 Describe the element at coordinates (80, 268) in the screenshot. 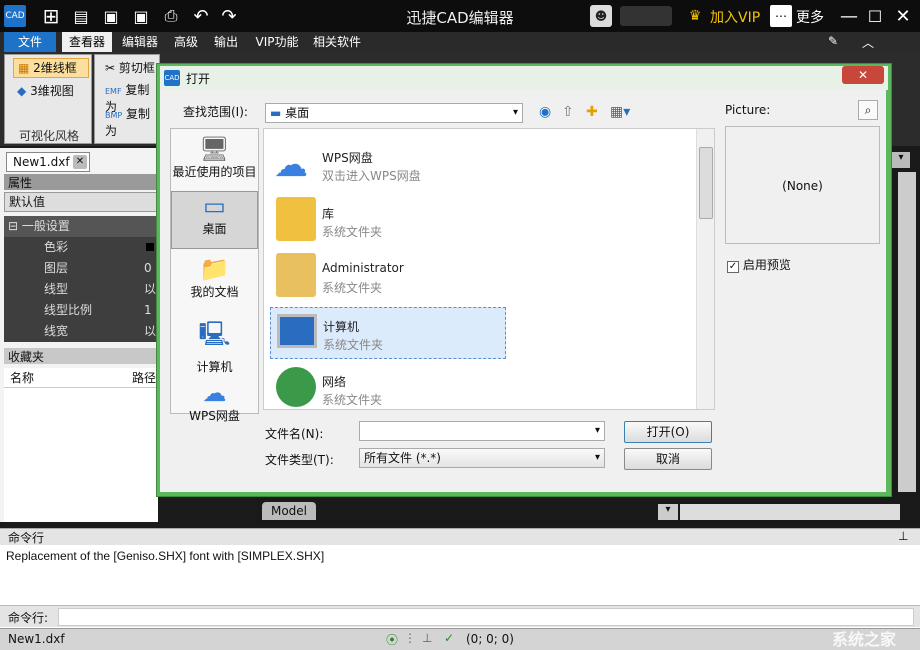

I see `prop-layer: 图层 0` at that location.